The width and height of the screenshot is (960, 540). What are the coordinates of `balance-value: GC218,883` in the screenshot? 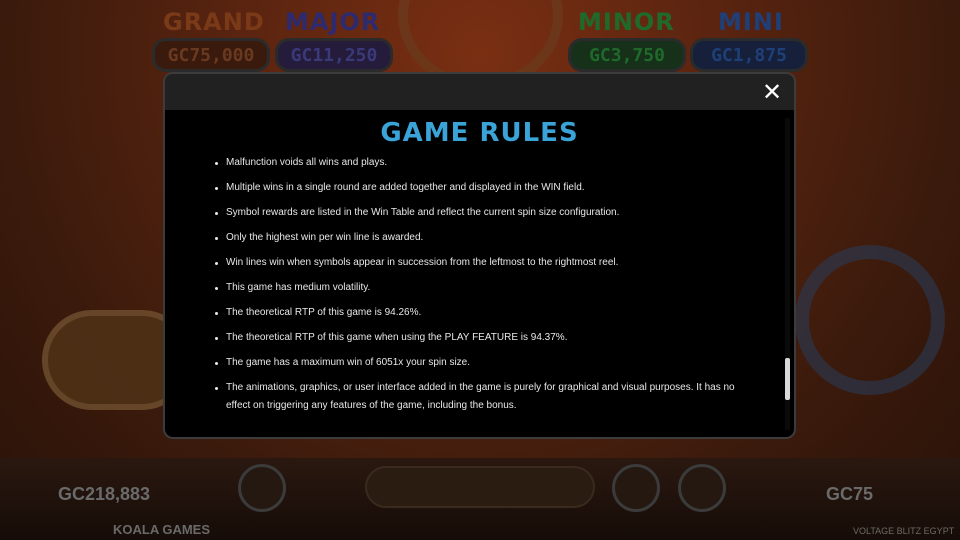 It's located at (104, 494).